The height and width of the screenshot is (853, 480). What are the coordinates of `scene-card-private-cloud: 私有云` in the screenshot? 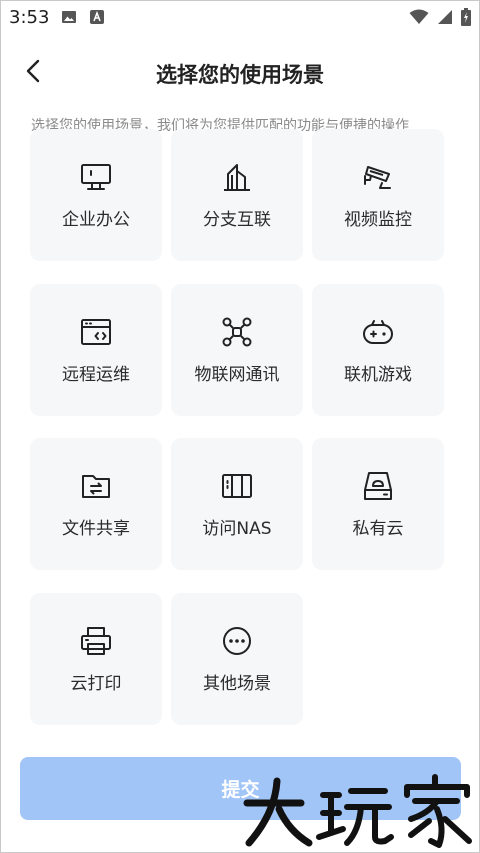 It's located at (378, 504).